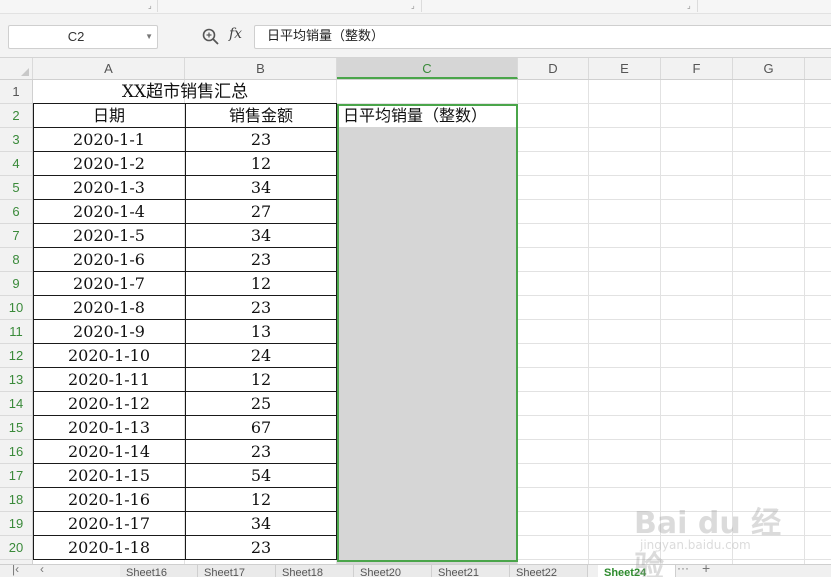 This screenshot has height=577, width=831. What do you see at coordinates (109, 452) in the screenshot?
I see `cell-date: 2020-1-14` at bounding box center [109, 452].